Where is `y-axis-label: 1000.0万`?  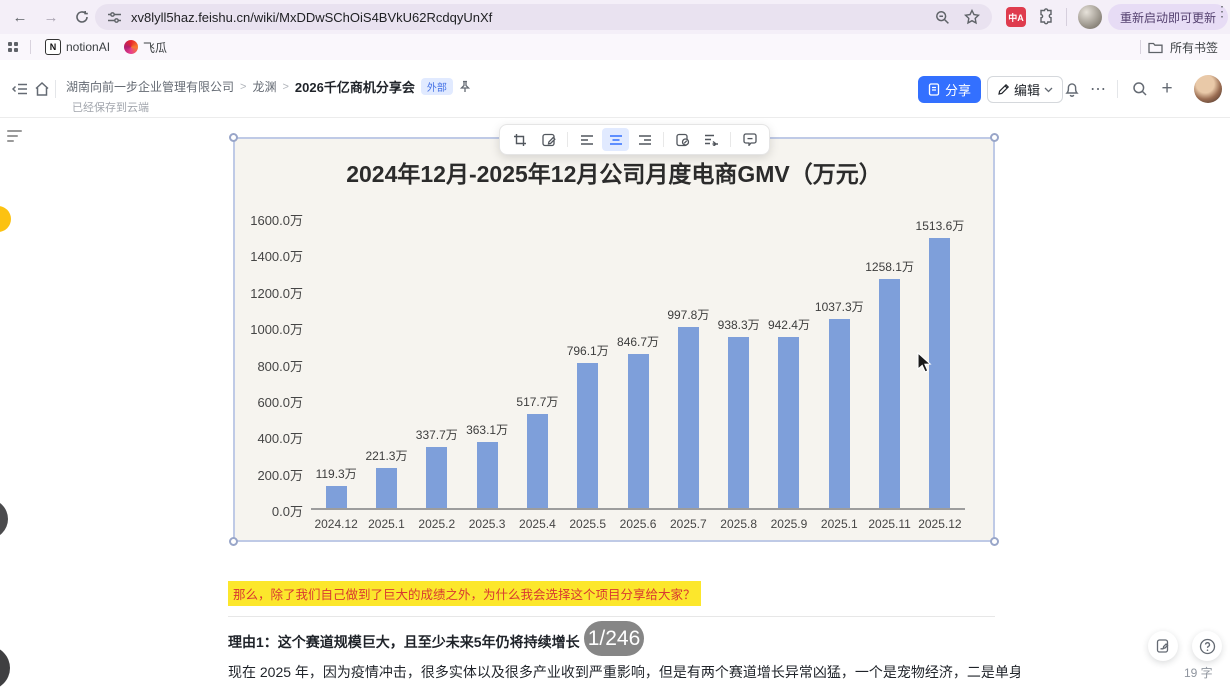 y-axis-label: 1000.0万 is located at coordinates (276, 330).